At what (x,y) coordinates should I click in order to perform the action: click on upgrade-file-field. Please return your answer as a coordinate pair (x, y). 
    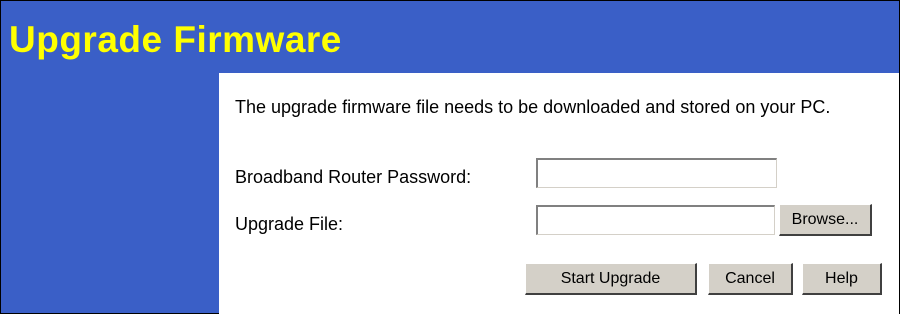
    Looking at the image, I should click on (655, 220).